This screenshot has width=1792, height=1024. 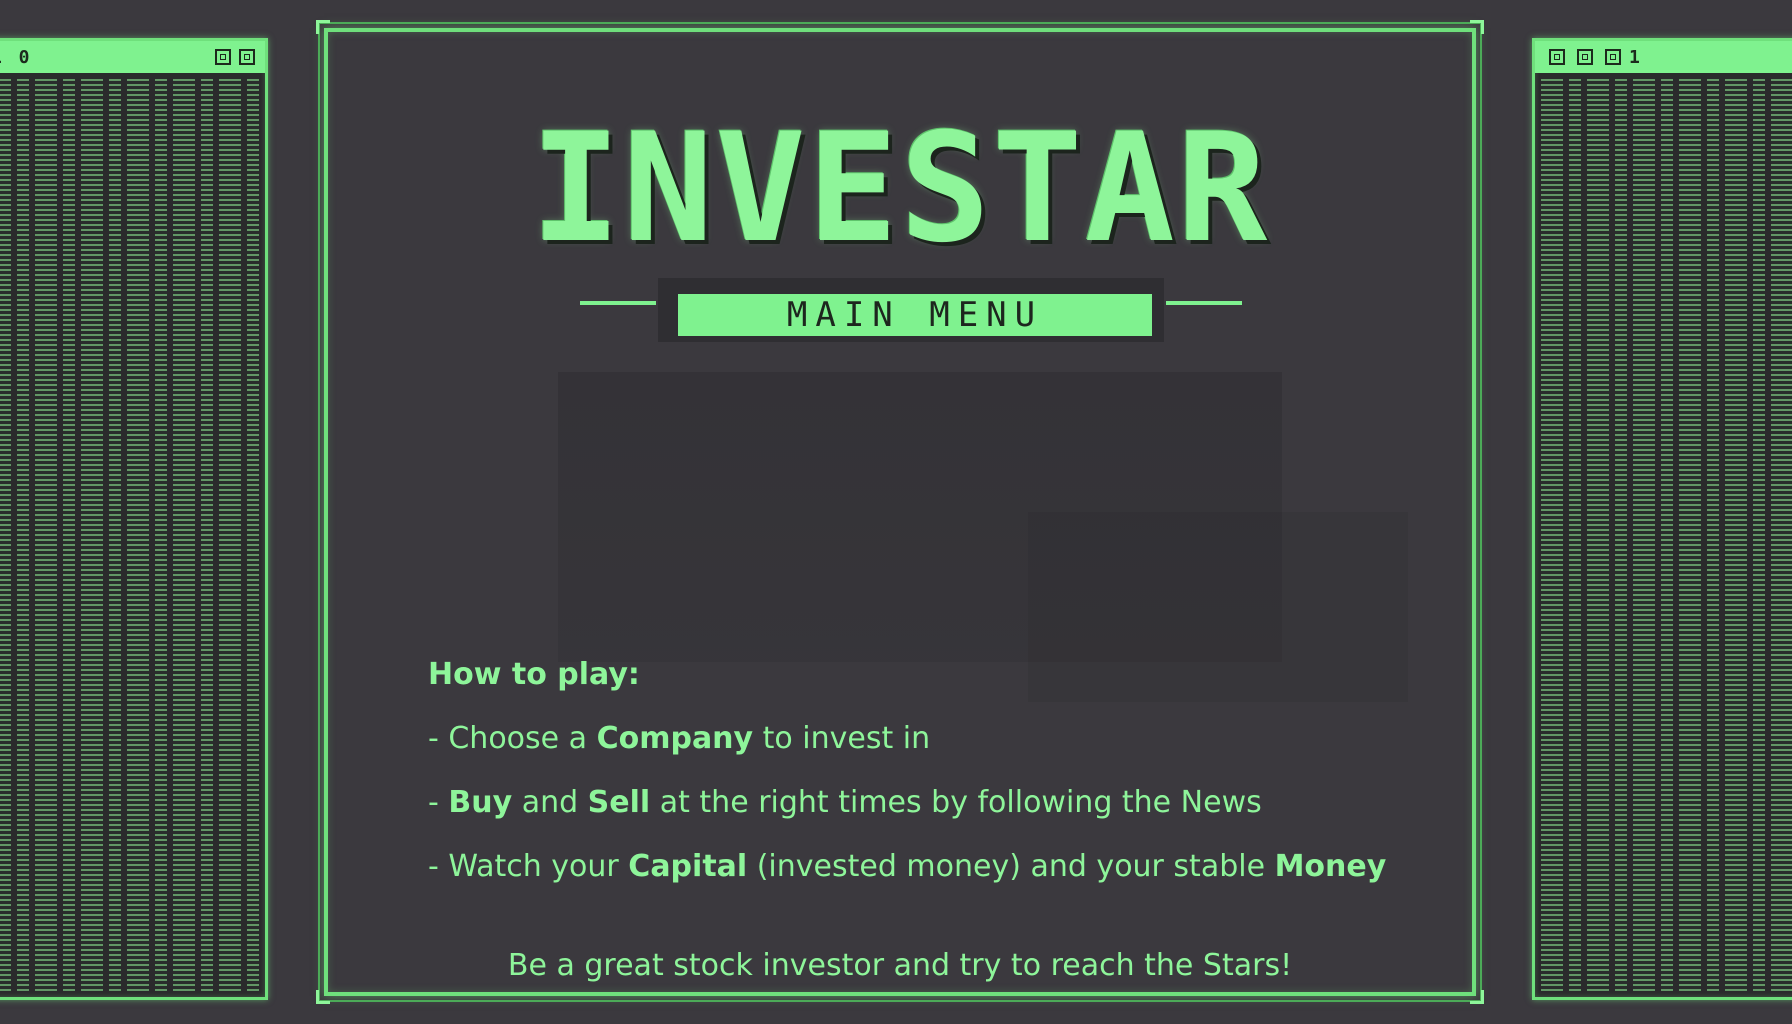 I want to click on right-window-titlebar: 1, so click(x=1663, y=57).